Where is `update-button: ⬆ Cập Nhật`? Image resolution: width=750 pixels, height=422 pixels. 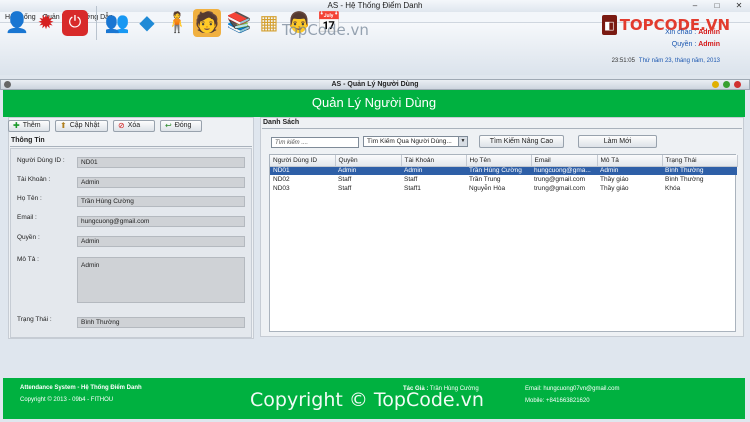 update-button: ⬆ Cập Nhật is located at coordinates (81, 126).